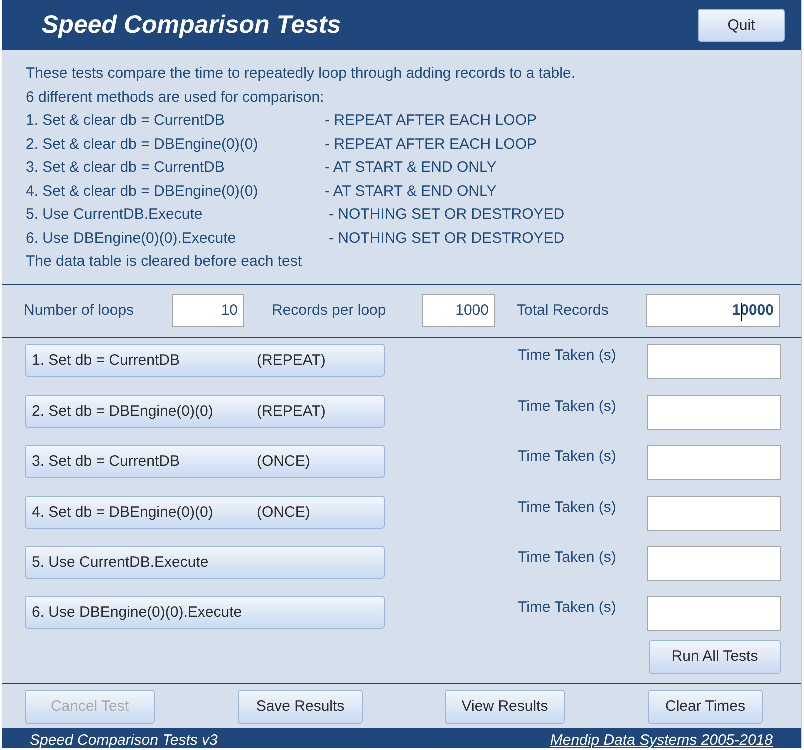 The height and width of the screenshot is (750, 804). I want to click on action-button: View Results, so click(505, 707).